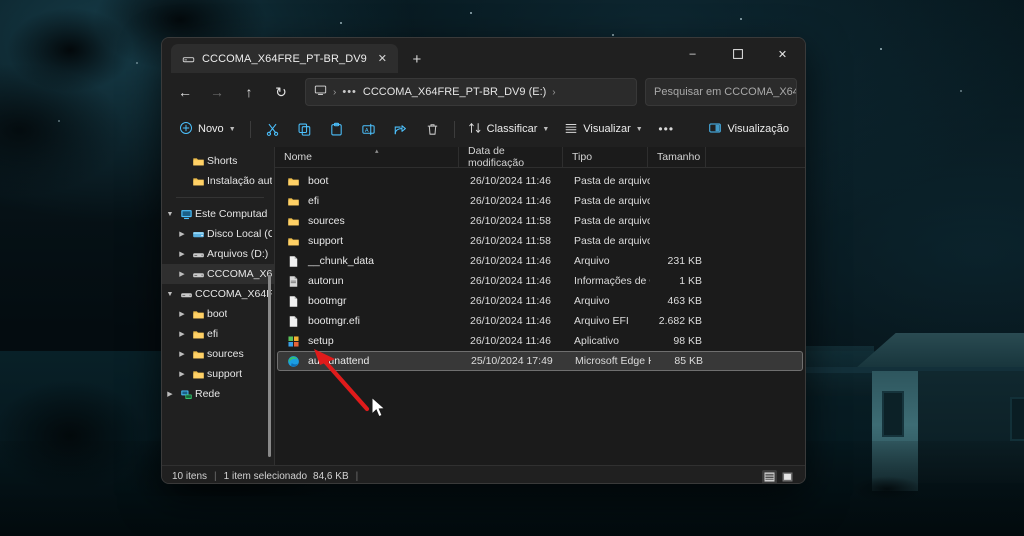 The image size is (1024, 536). What do you see at coordinates (540, 181) in the screenshot?
I see `table-row: boot 26/10/2024 11:46 Pasta de arquivos` at bounding box center [540, 181].